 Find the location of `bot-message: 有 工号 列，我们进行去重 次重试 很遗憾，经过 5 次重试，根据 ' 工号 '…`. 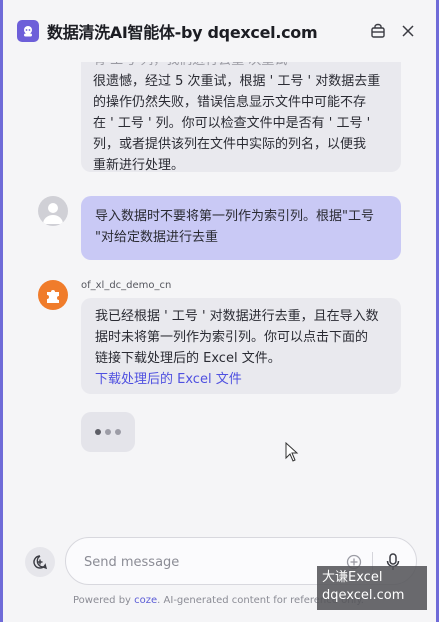

bot-message: 有 工号 列，我们进行去重 次重试 很遗憾，经过 5 次重试，根据 ' 工号 '… is located at coordinates (241, 117).